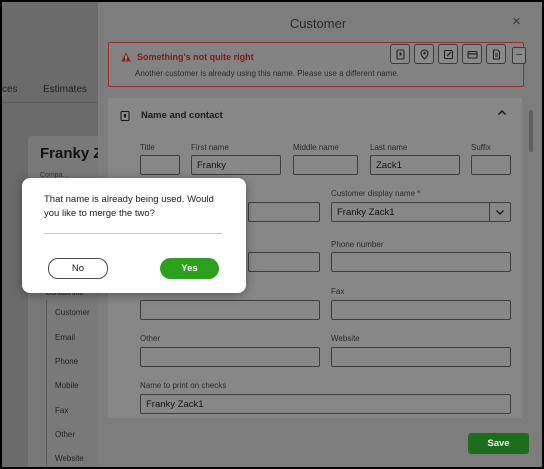 This screenshot has width=544, height=469. What do you see at coordinates (230, 310) in the screenshot?
I see `mobile-input` at bounding box center [230, 310].